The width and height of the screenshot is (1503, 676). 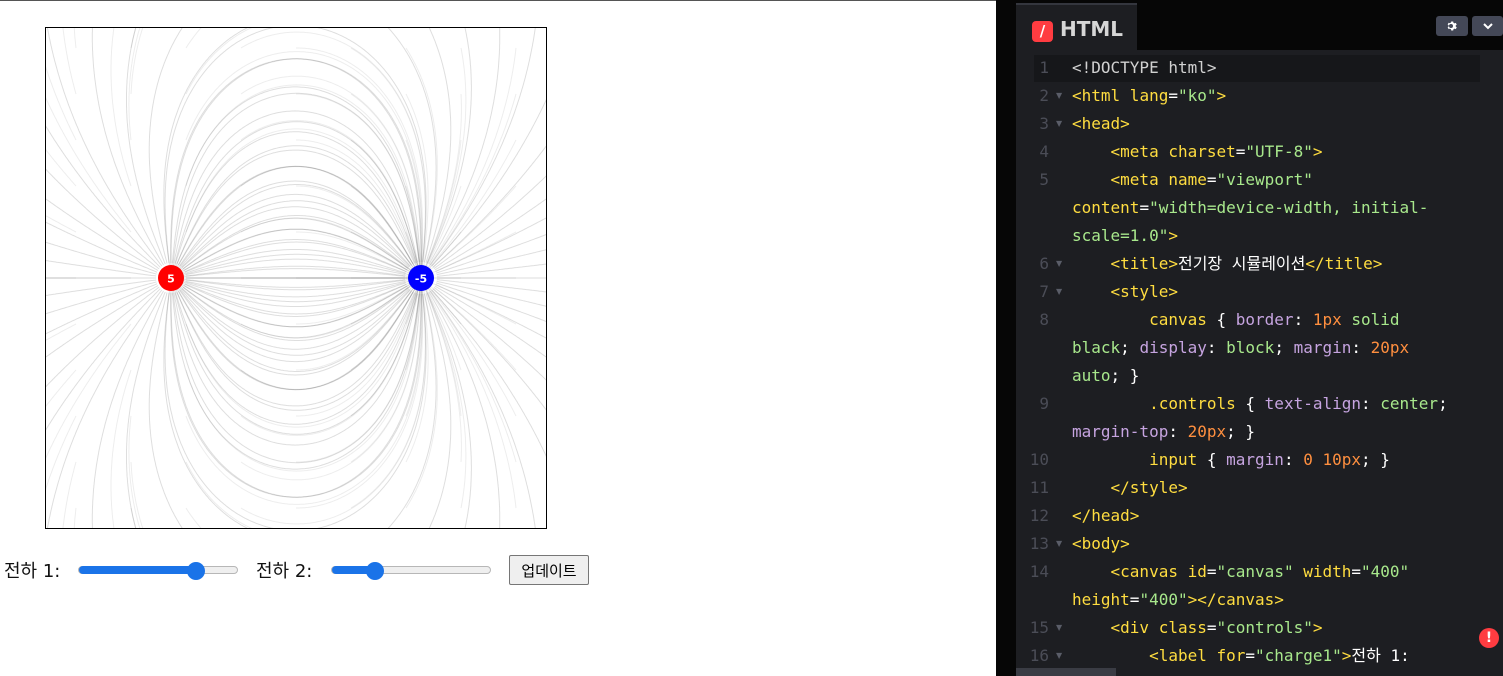 I want to click on charge2-slider, so click(x=411, y=571).